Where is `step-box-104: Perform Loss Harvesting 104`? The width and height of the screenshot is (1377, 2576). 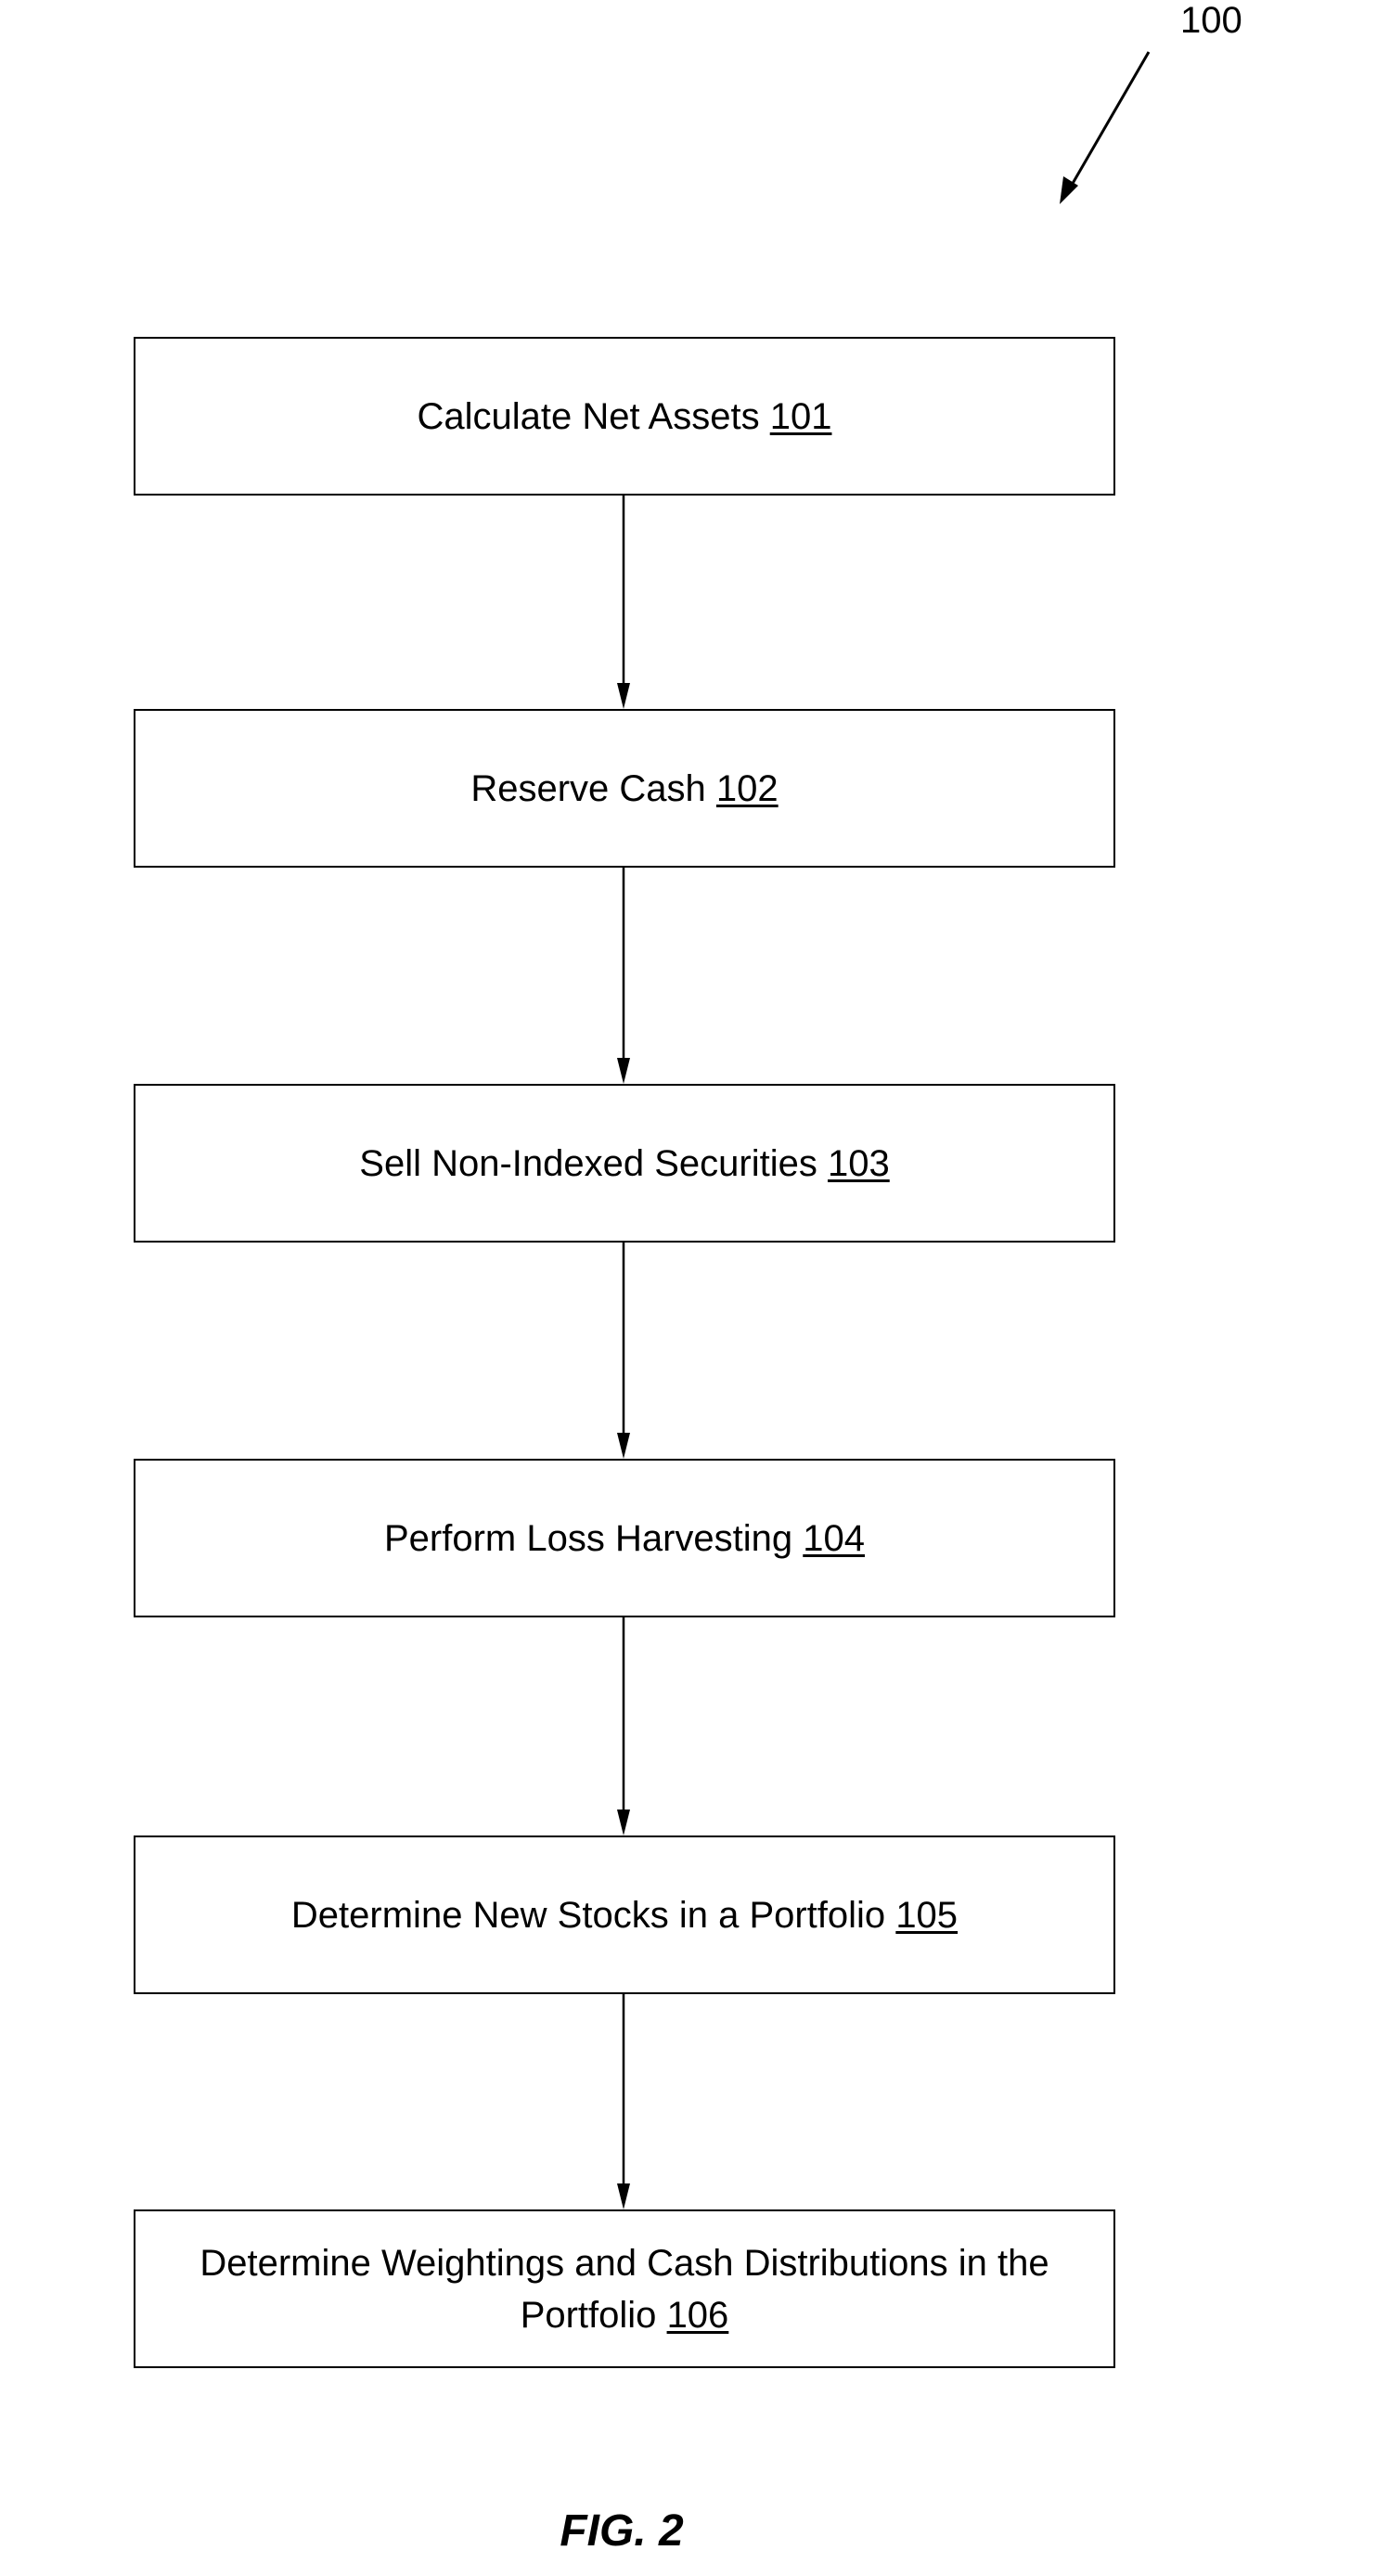 step-box-104: Perform Loss Harvesting 104 is located at coordinates (625, 1538).